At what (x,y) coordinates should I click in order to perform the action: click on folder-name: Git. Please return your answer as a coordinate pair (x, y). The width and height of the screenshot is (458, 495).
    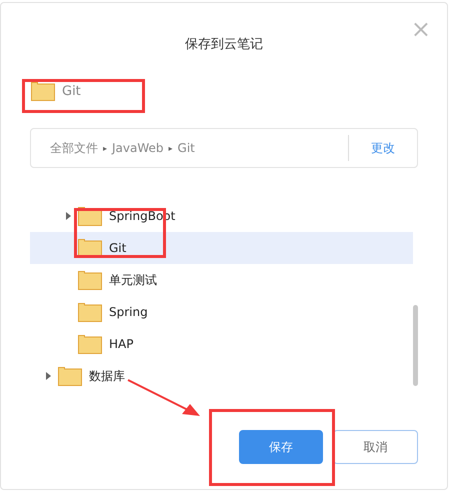
    Looking at the image, I should click on (117, 248).